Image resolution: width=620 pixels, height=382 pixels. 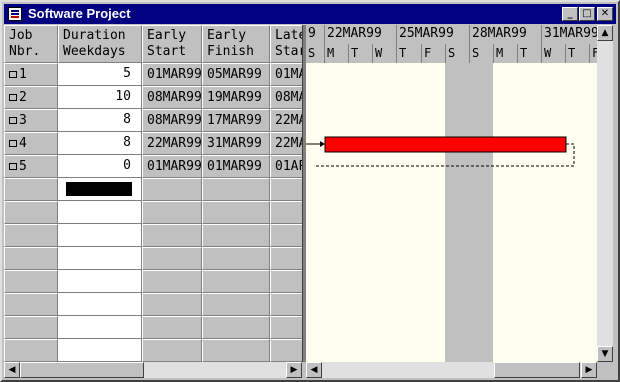 What do you see at coordinates (537, 370) in the screenshot?
I see `gantt-scroll-thumb` at bounding box center [537, 370].